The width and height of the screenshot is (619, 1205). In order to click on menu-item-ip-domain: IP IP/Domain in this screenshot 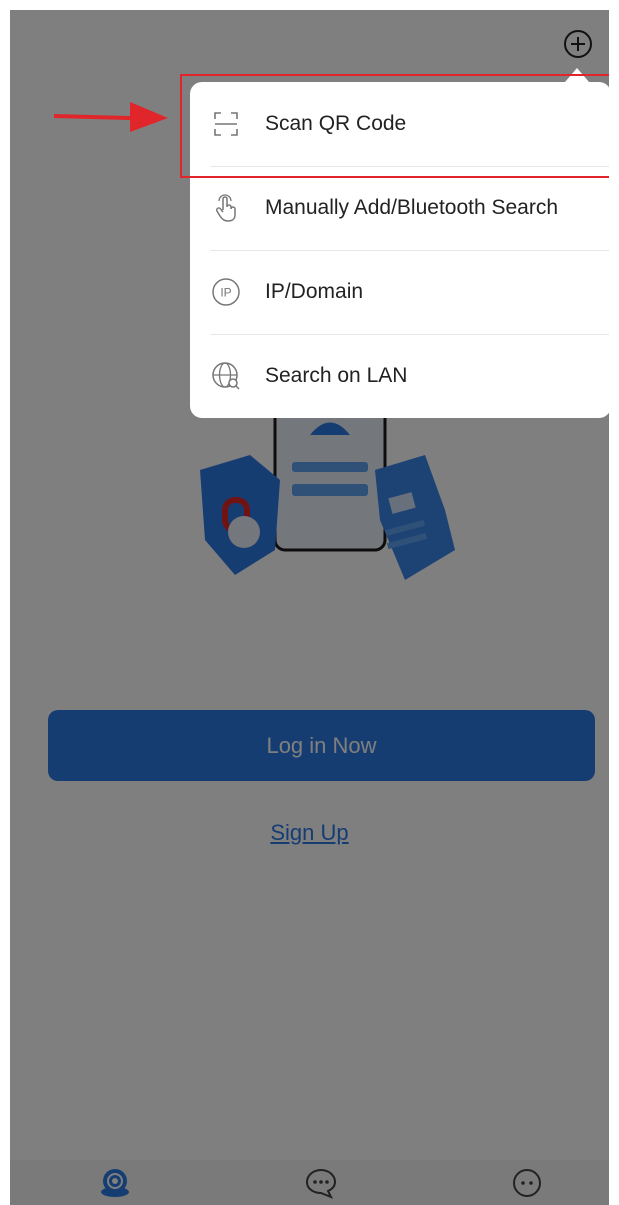, I will do `click(399, 292)`.